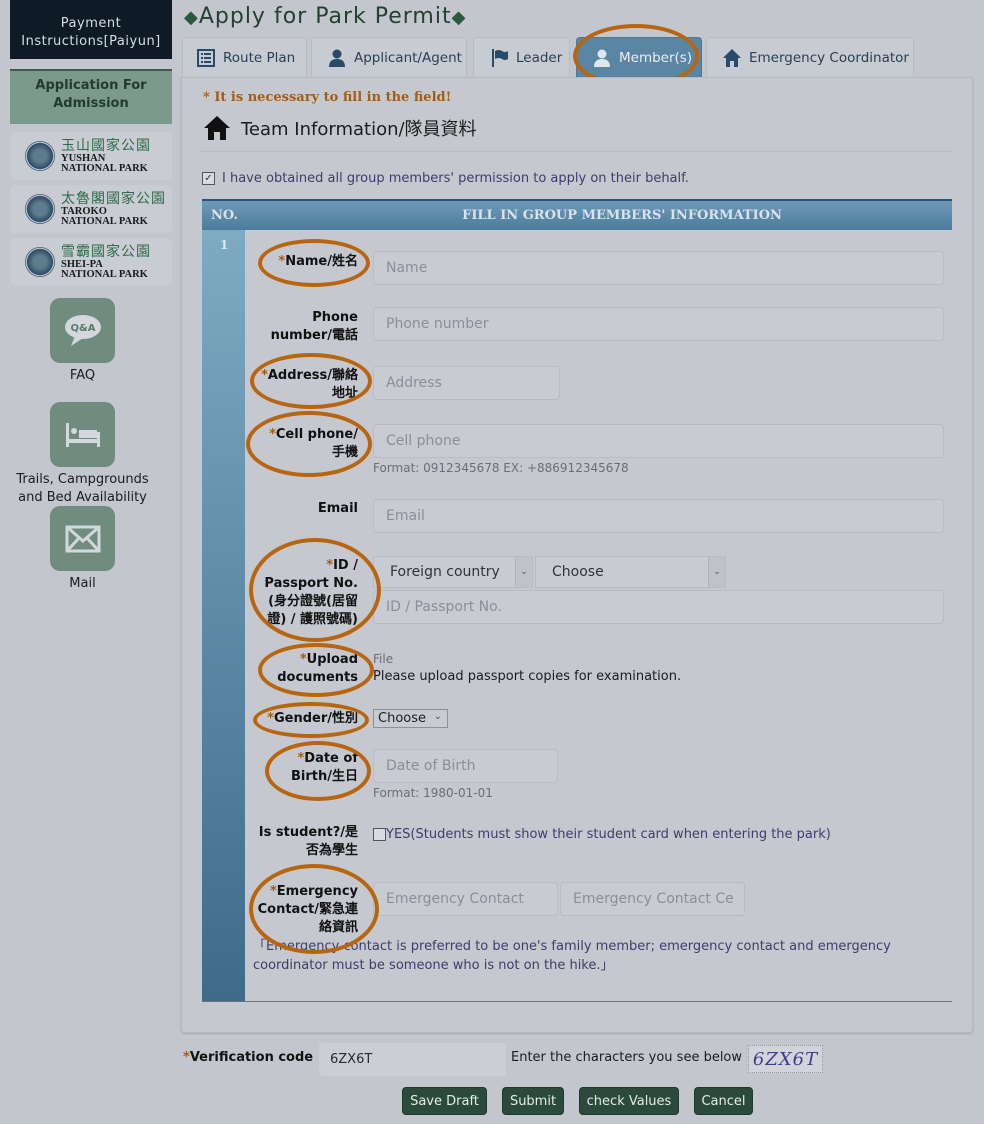 Image resolution: width=984 pixels, height=1124 pixels. What do you see at coordinates (206, 57) in the screenshot?
I see `list-icon` at bounding box center [206, 57].